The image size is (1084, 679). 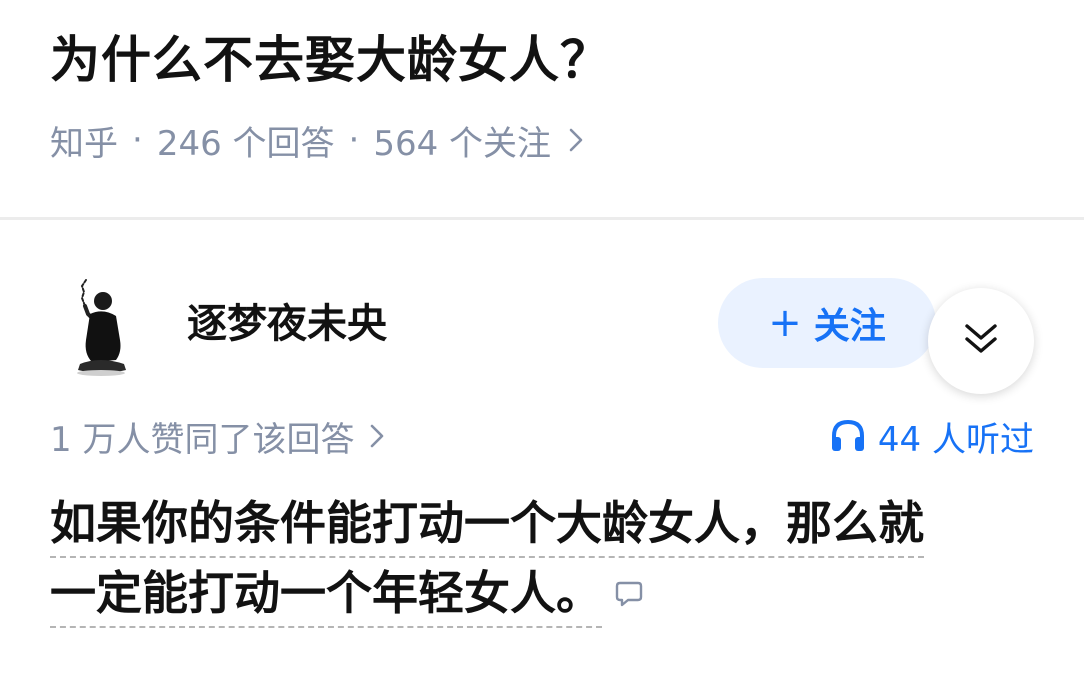 What do you see at coordinates (330, 60) in the screenshot?
I see `question-title: 为什么不去娶大龄女人？` at bounding box center [330, 60].